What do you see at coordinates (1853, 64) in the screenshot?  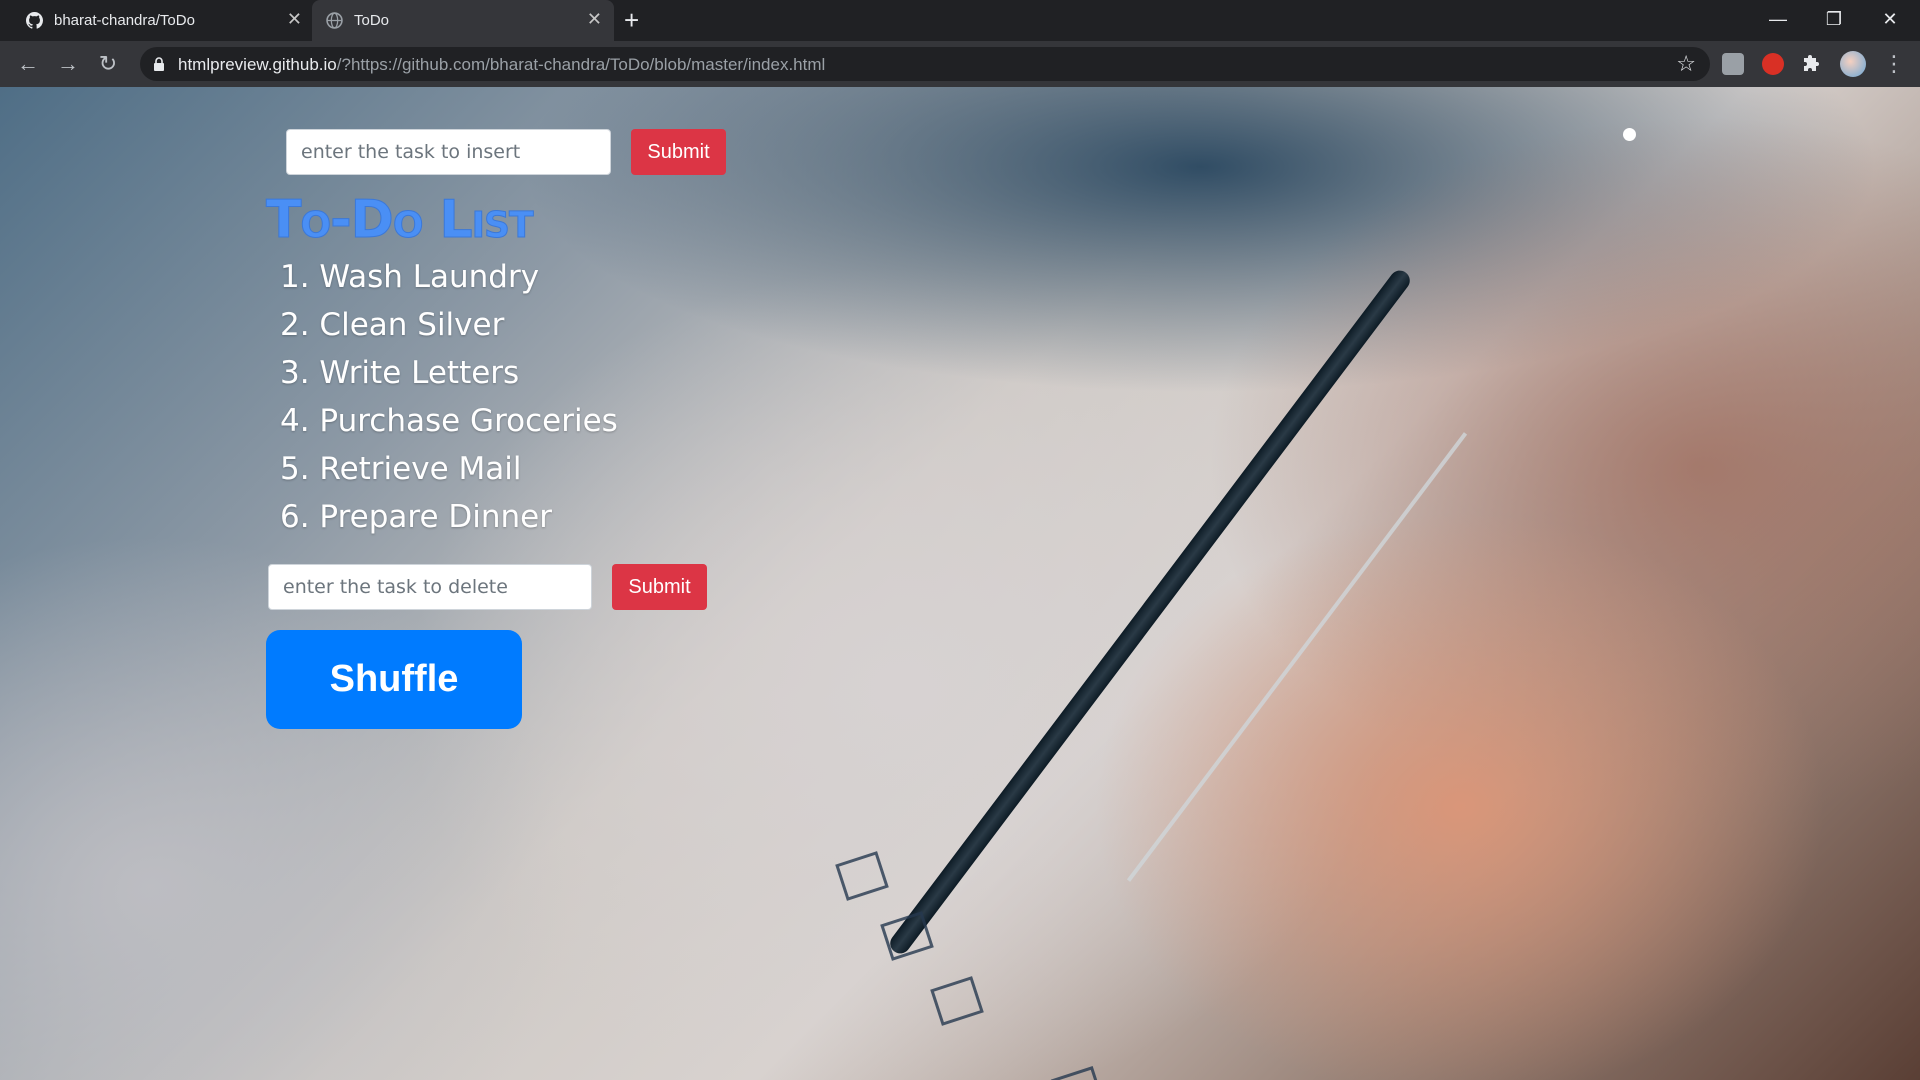 I see `profile-avatar` at bounding box center [1853, 64].